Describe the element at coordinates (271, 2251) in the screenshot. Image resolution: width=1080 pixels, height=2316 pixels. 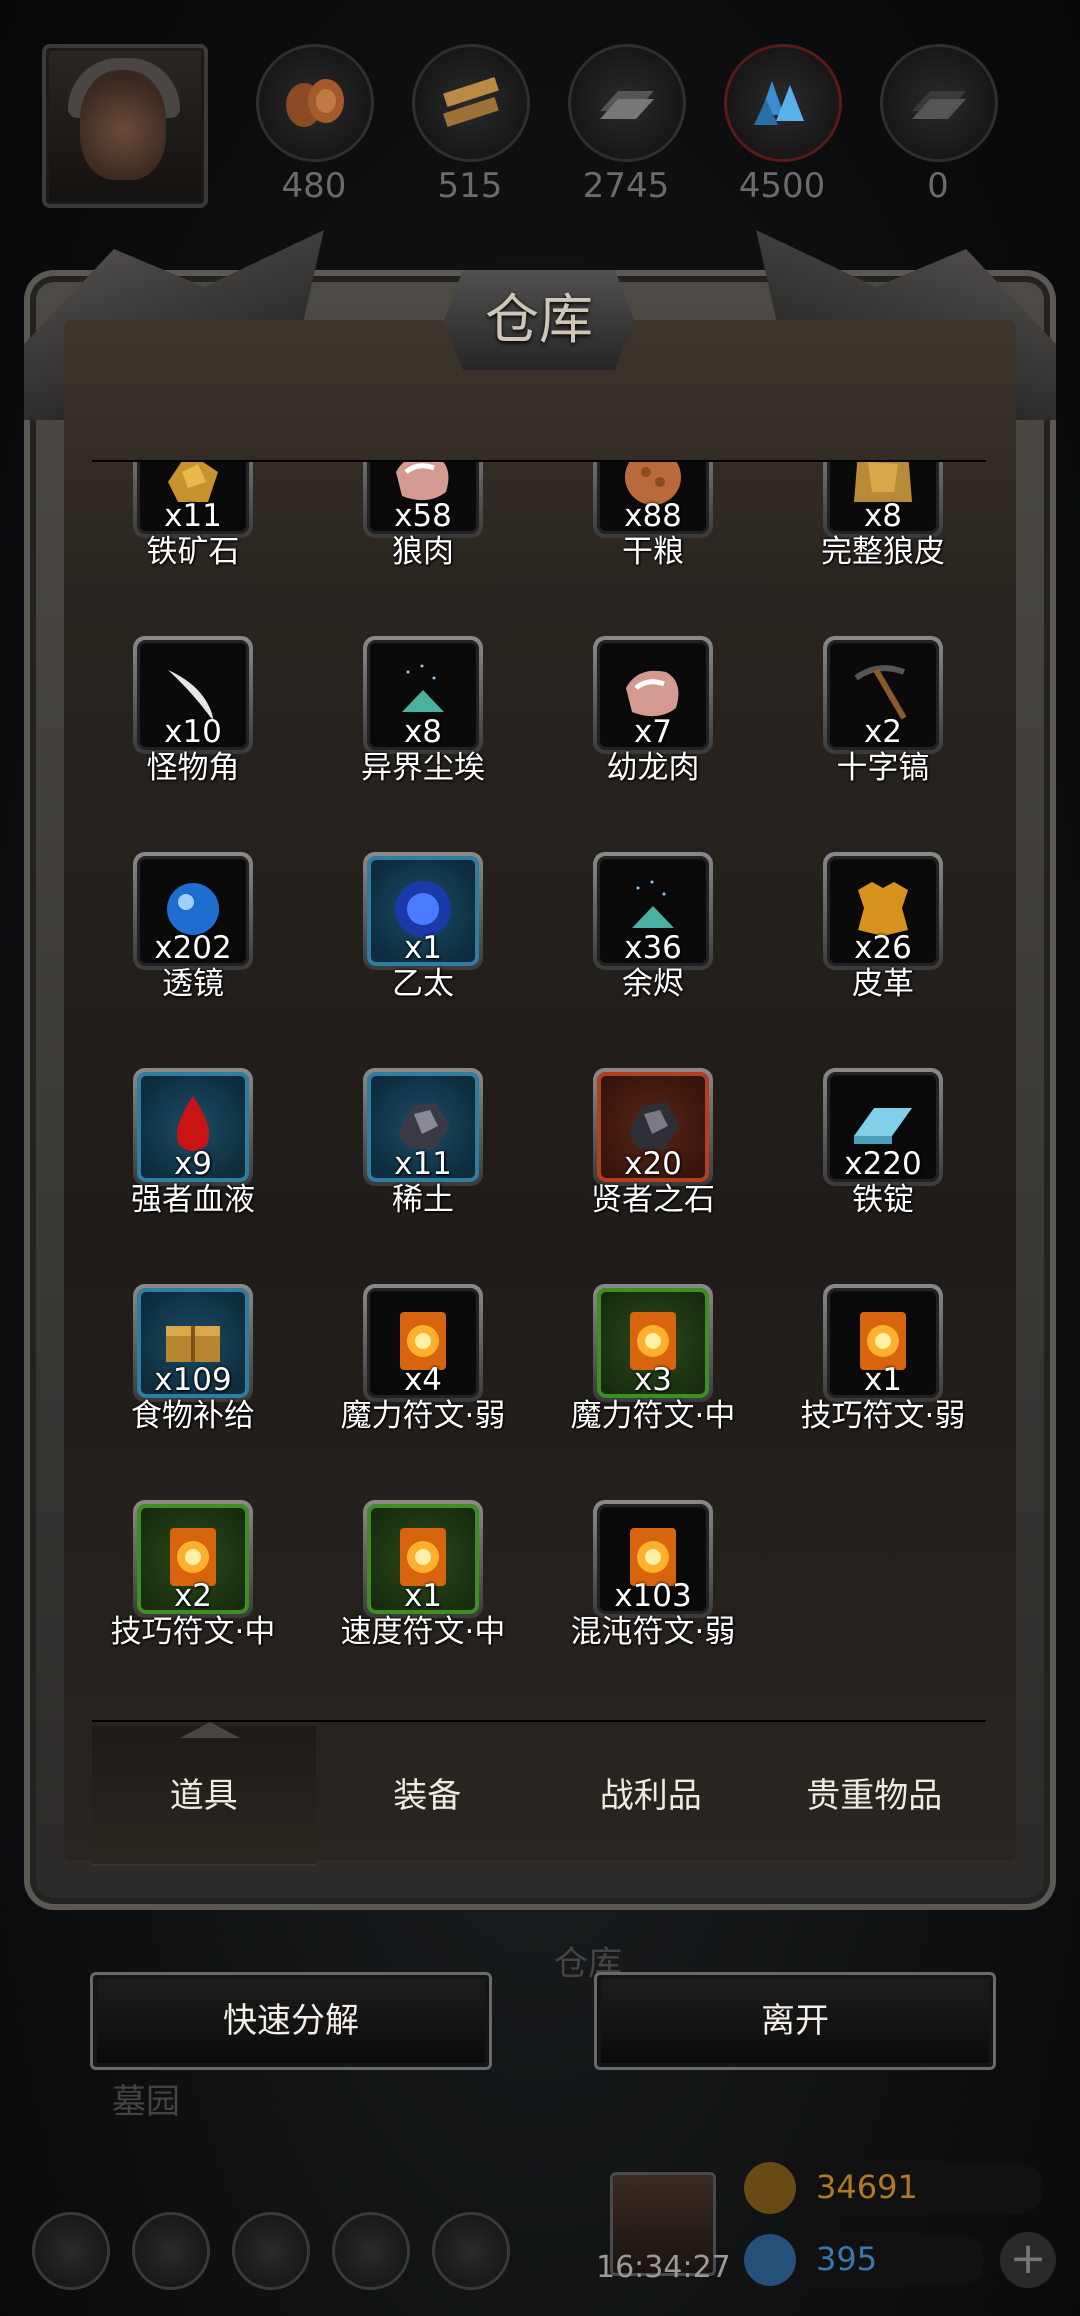
I see `character-icon` at that location.